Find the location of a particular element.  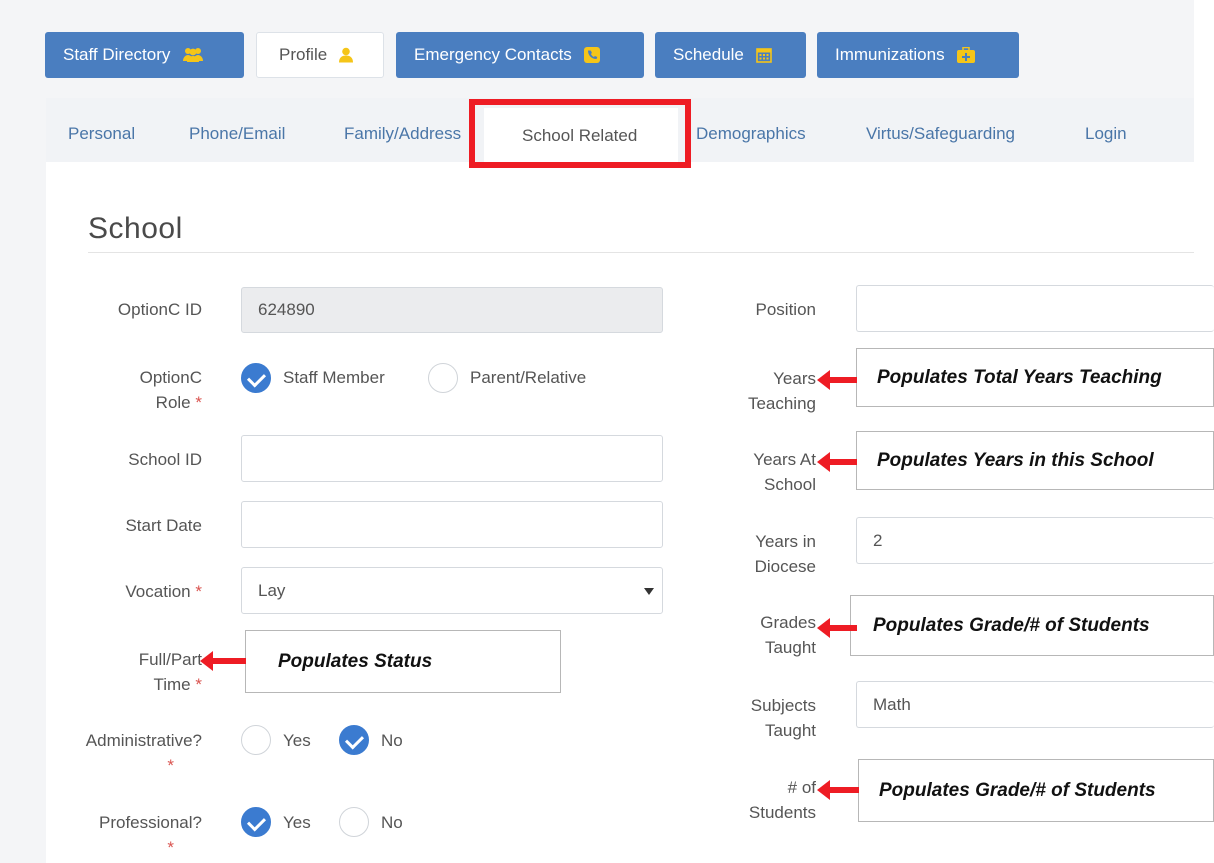

position-input is located at coordinates (1035, 308).